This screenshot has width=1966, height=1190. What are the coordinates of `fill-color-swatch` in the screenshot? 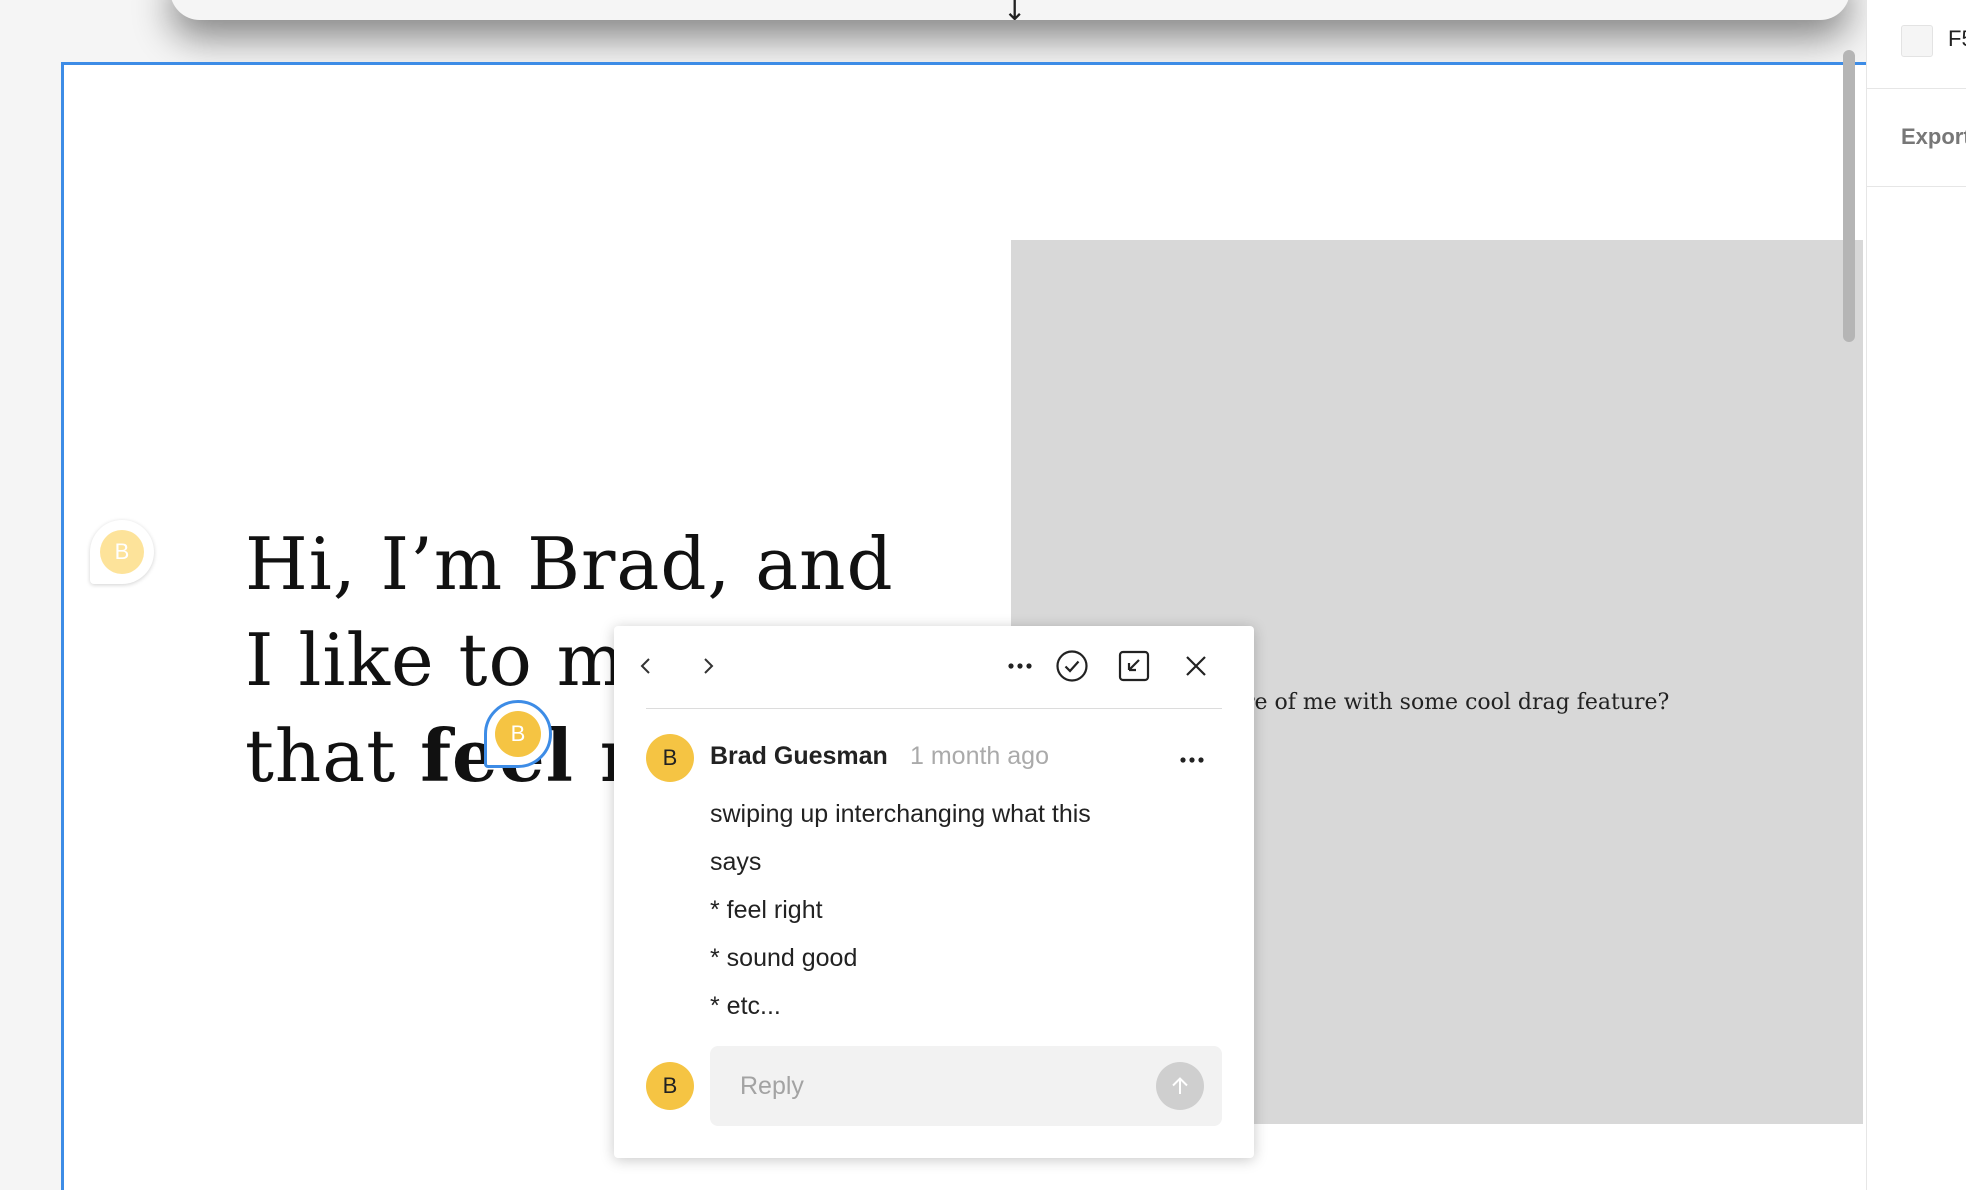 It's located at (1917, 41).